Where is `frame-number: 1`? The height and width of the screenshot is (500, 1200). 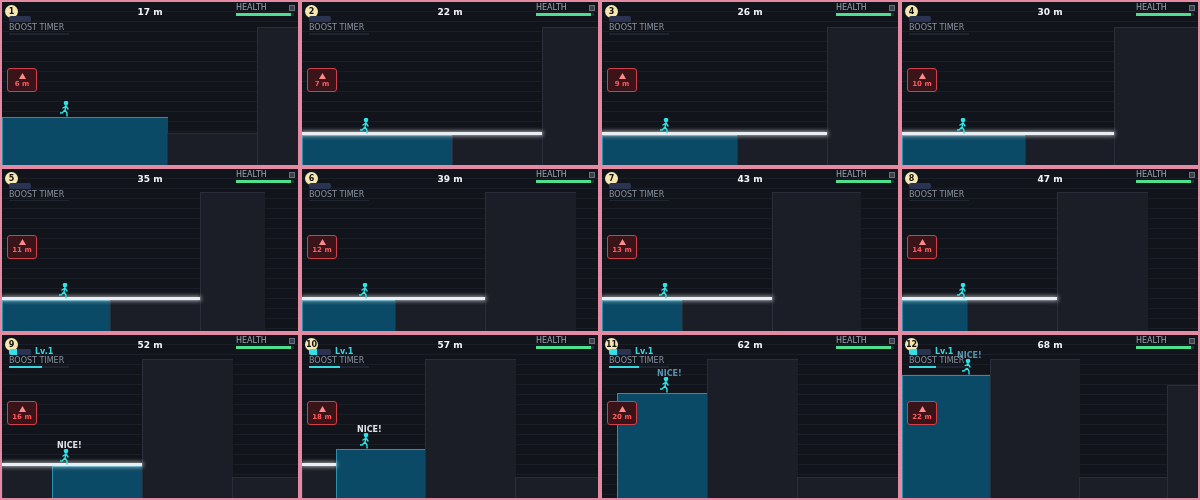
frame-number: 1 is located at coordinates (11, 11).